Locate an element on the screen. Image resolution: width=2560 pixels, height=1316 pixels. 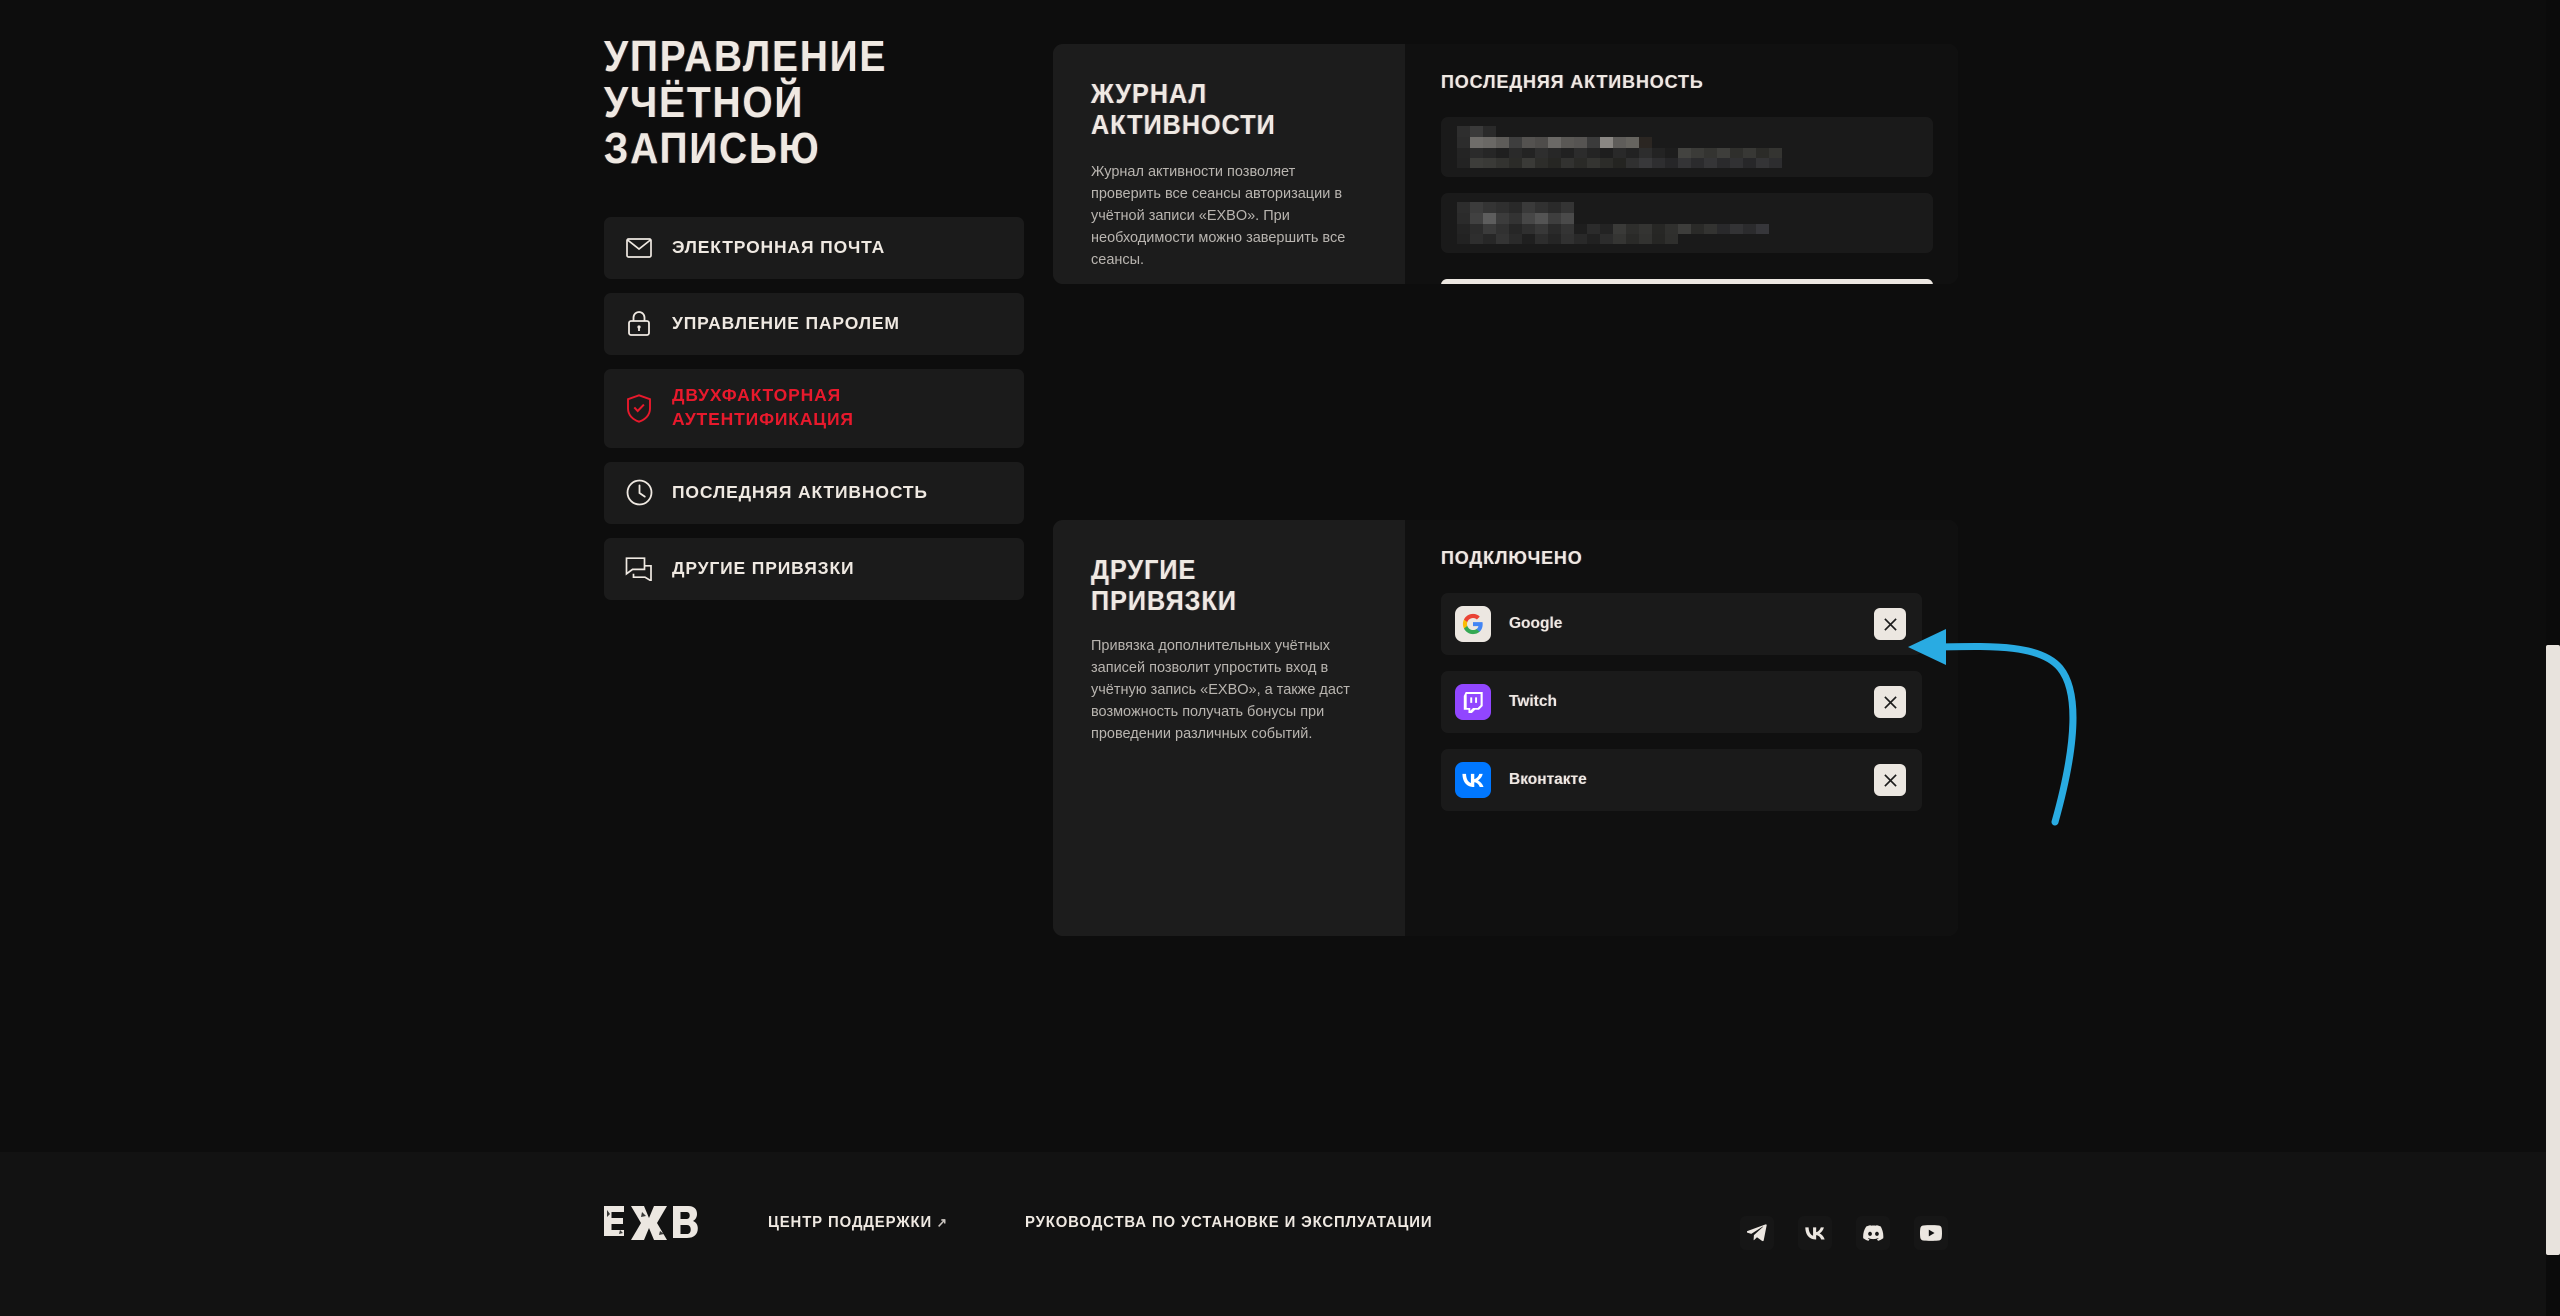
service-row-twitch: Twitch is located at coordinates (1681, 702).